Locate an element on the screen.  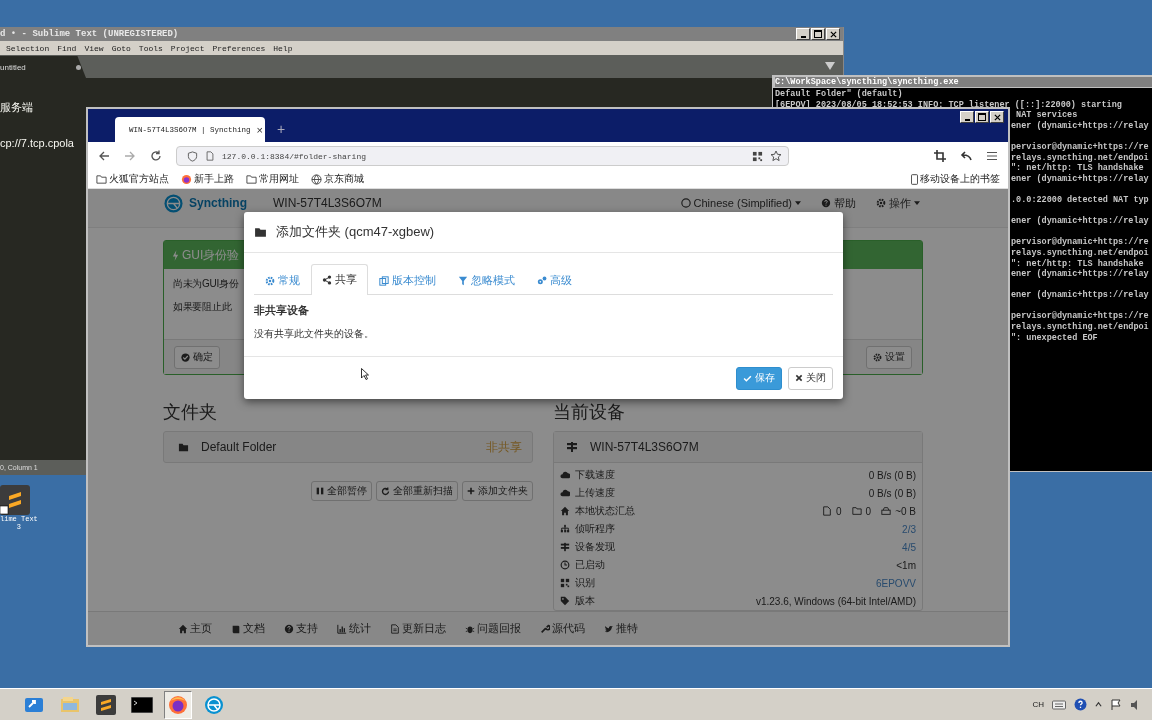
code-line: 服务端 is located at coordinates (16, 107).